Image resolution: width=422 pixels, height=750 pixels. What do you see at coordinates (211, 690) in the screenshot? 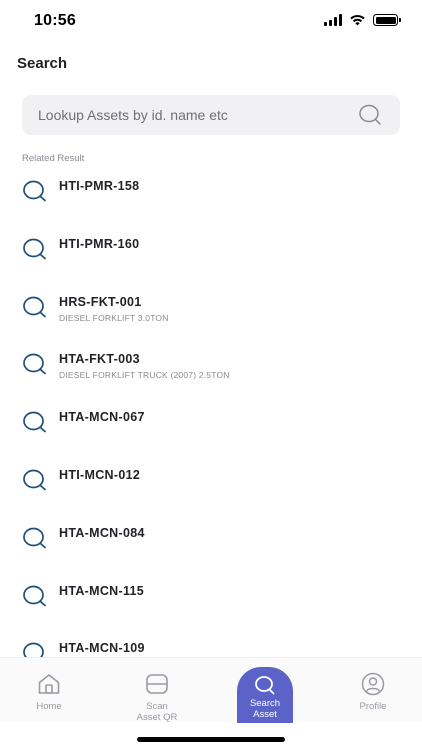
I see `bottom-nav: Home Scan Asset QR Search Asset Profile` at bounding box center [211, 690].